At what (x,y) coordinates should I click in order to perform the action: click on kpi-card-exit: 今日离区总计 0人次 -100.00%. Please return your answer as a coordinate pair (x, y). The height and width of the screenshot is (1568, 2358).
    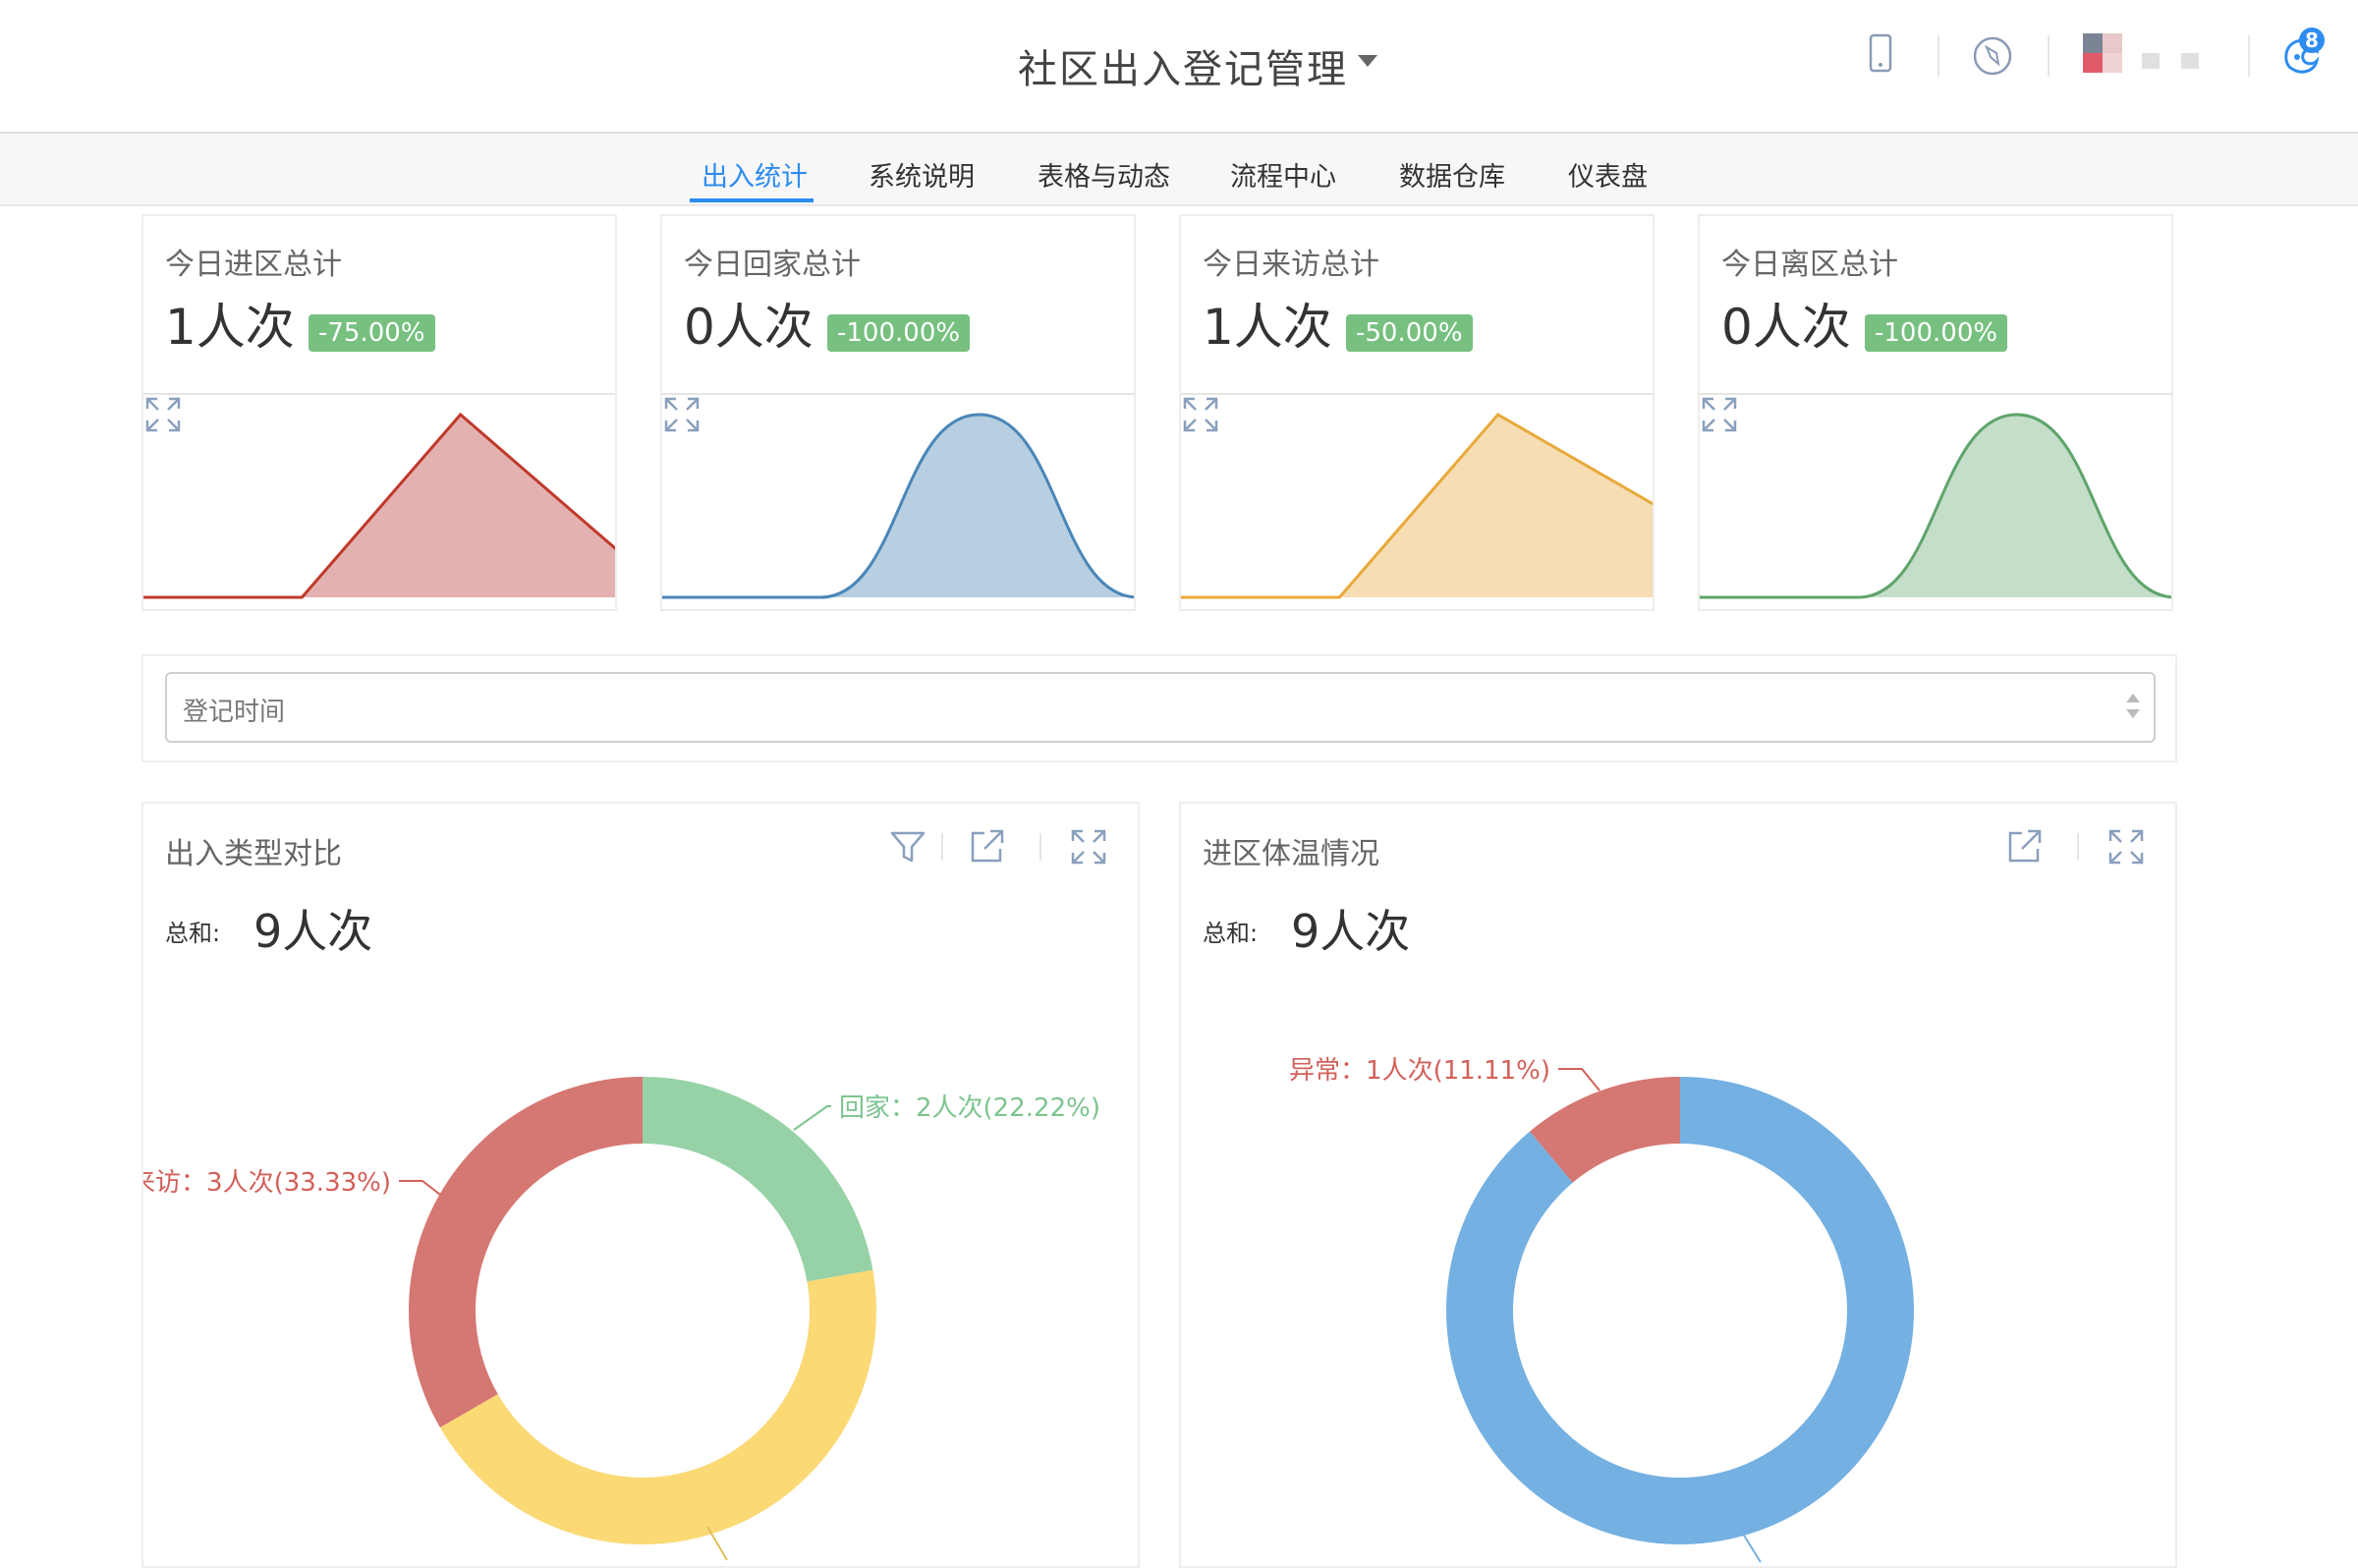
    Looking at the image, I should click on (1936, 412).